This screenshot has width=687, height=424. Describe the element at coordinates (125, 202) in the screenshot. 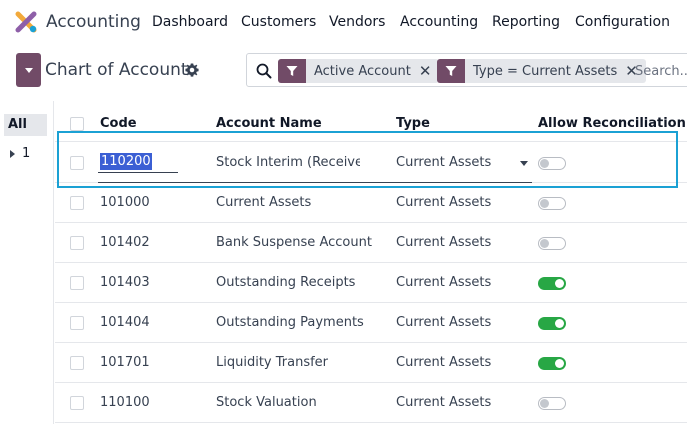

I see `cell-code: 101000` at that location.